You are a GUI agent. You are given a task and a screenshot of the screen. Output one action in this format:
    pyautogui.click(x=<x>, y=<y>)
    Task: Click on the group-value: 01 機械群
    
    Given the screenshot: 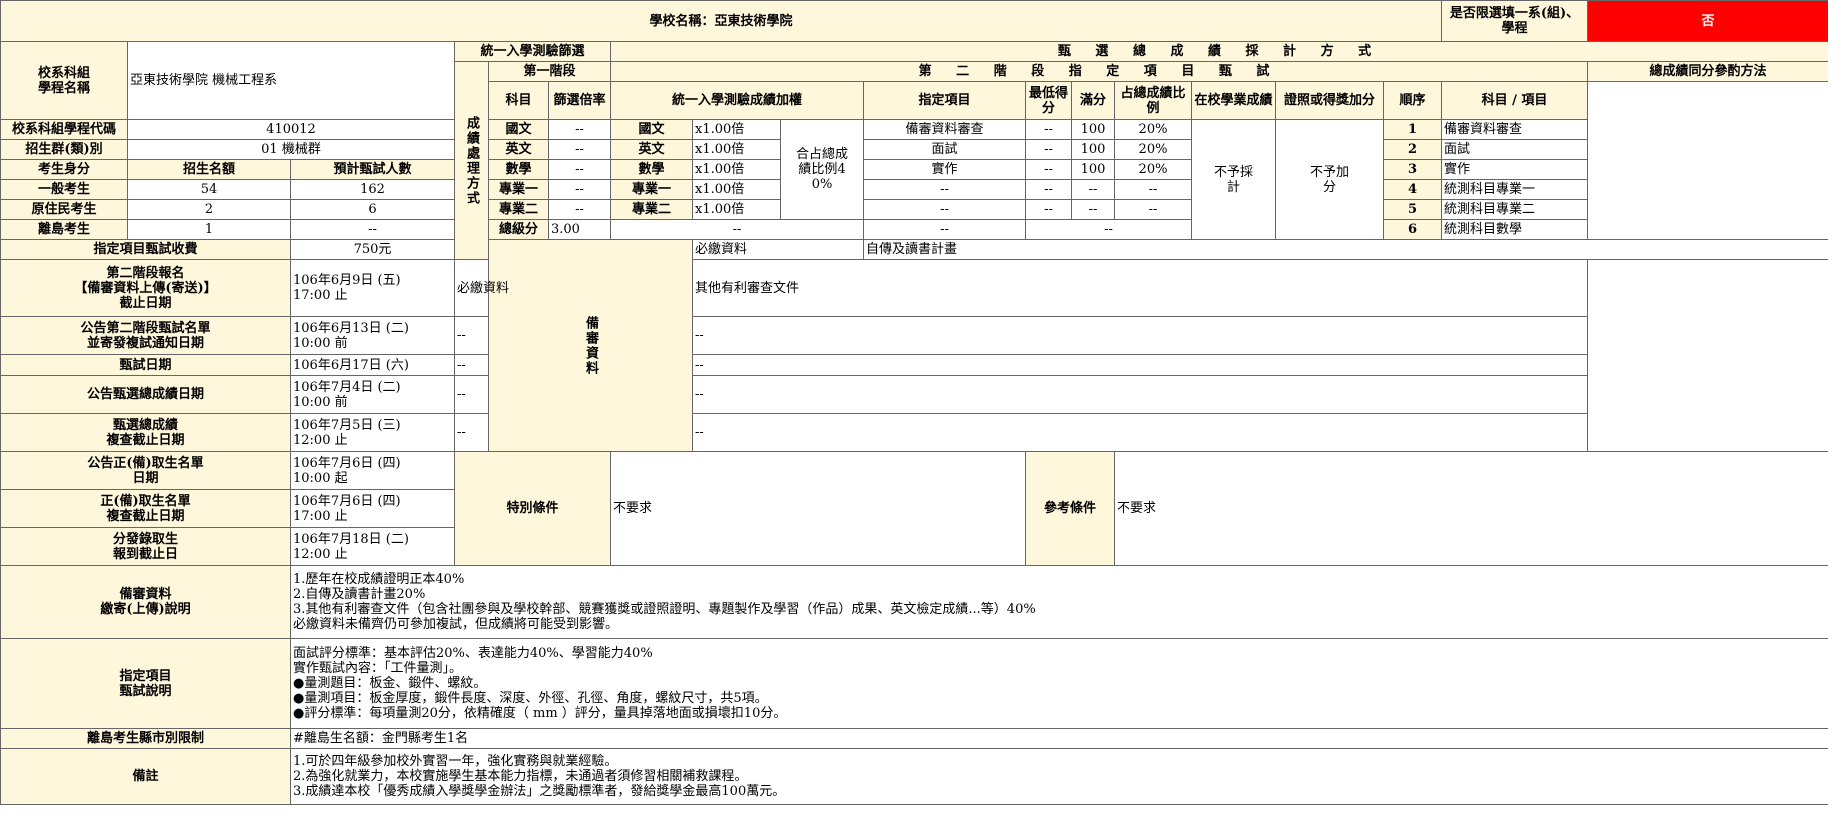 What is the action you would take?
    pyautogui.click(x=291, y=149)
    